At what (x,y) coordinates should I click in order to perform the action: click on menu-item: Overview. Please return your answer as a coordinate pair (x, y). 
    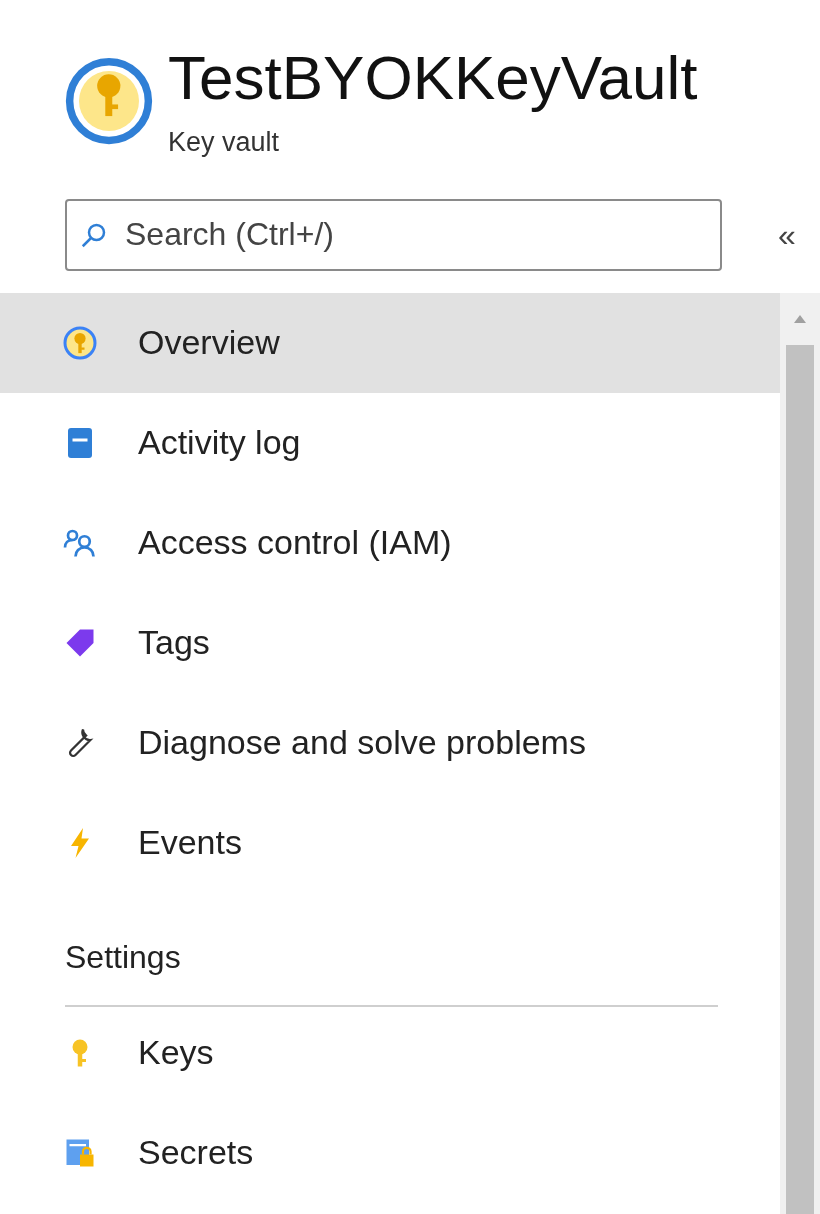
    Looking at the image, I should click on (390, 342).